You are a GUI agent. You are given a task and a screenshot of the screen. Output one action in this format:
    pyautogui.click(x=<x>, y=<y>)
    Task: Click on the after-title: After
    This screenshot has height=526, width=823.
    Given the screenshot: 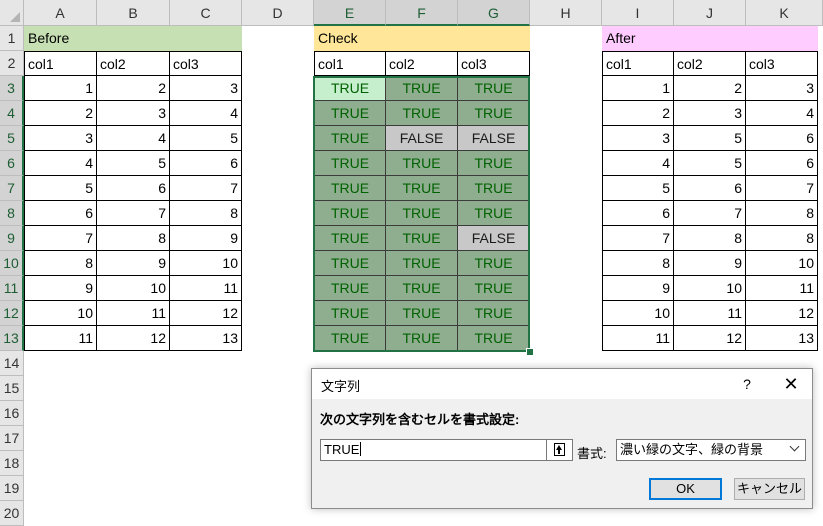 What is the action you would take?
    pyautogui.click(x=710, y=38)
    